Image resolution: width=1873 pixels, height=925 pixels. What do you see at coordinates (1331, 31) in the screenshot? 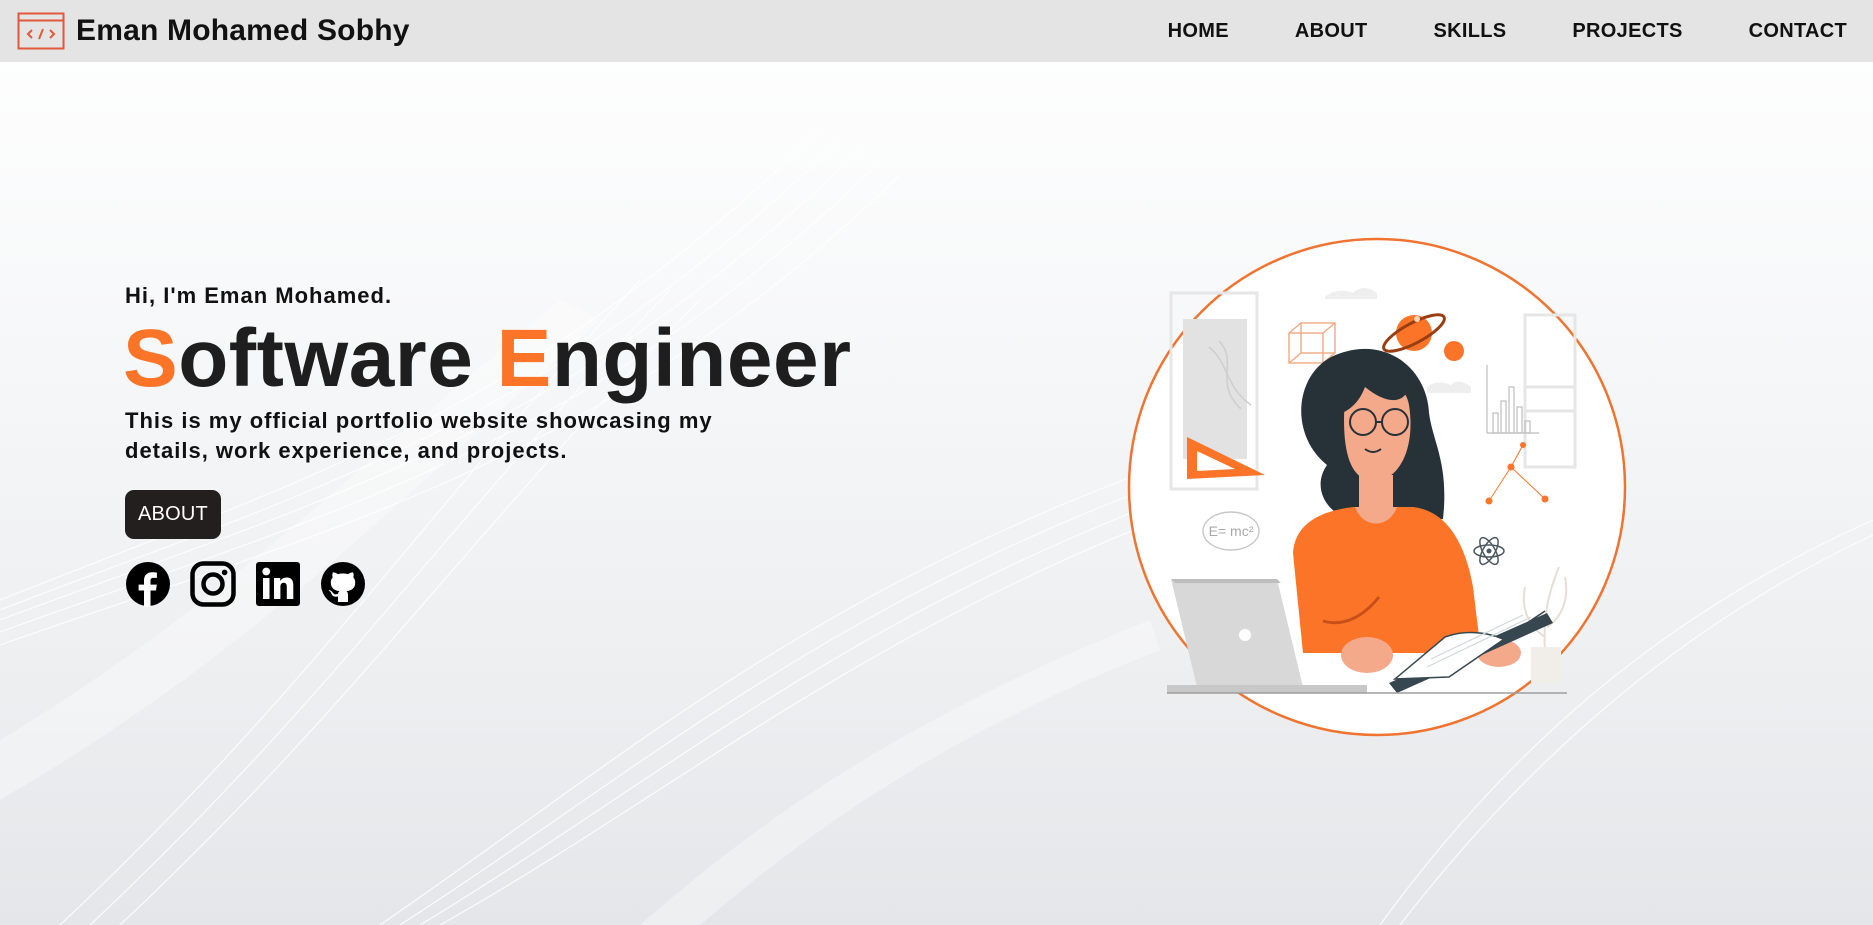
I see `nav-about-link: ABOUT` at bounding box center [1331, 31].